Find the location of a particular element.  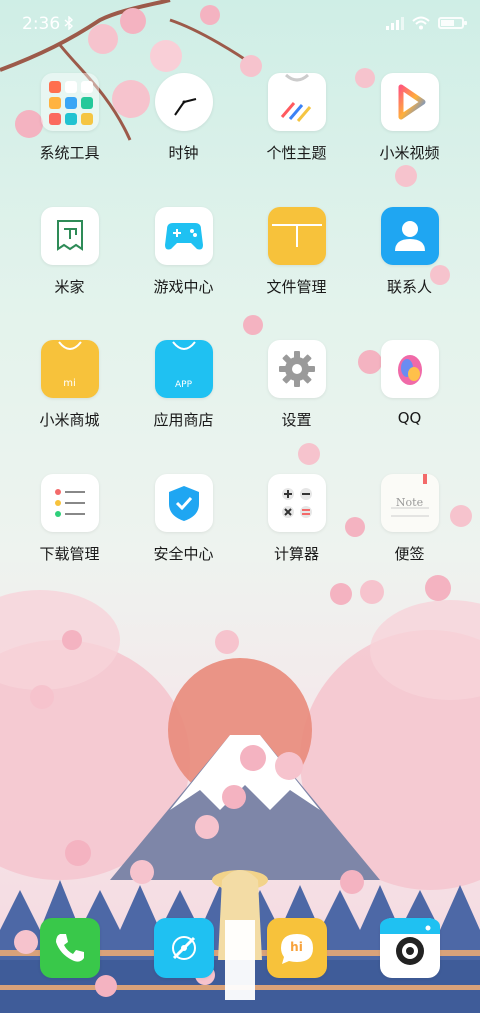

app-label: 安全中心 is located at coordinates (183, 554).